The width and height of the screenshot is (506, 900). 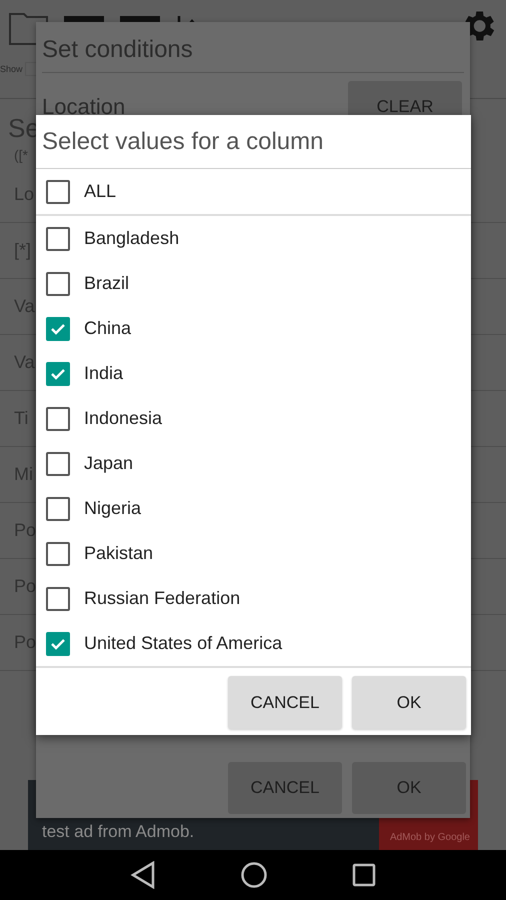 I want to click on option-label: Pakistan, so click(x=119, y=553).